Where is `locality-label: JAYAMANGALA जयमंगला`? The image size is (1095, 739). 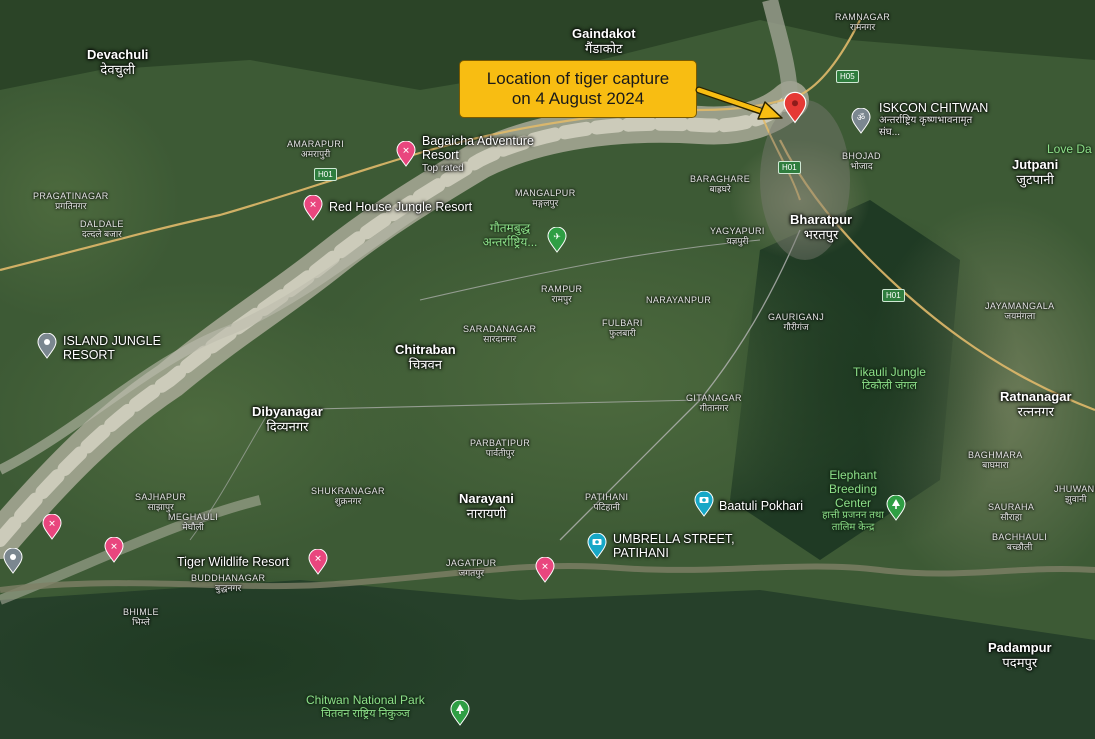
locality-label: JAYAMANGALA जयमंगला is located at coordinates (1020, 311).